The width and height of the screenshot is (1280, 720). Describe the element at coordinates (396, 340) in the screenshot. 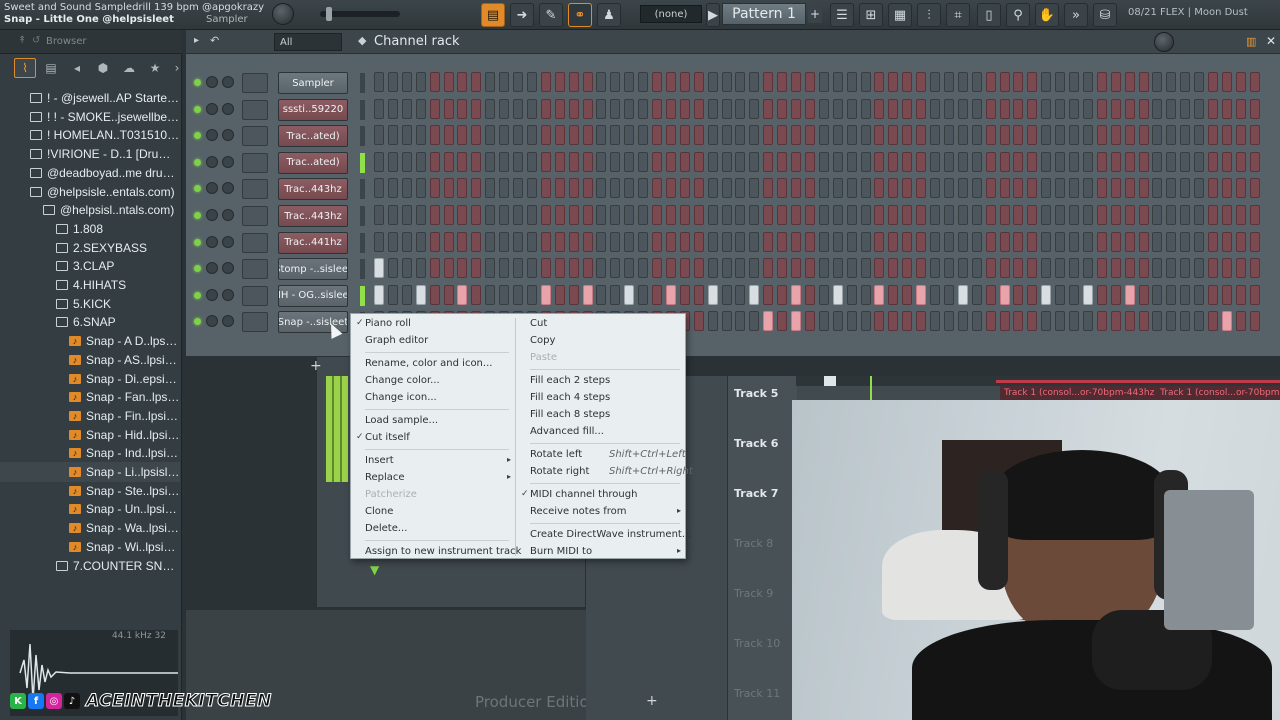

I see `menu-item: Graph editor` at that location.